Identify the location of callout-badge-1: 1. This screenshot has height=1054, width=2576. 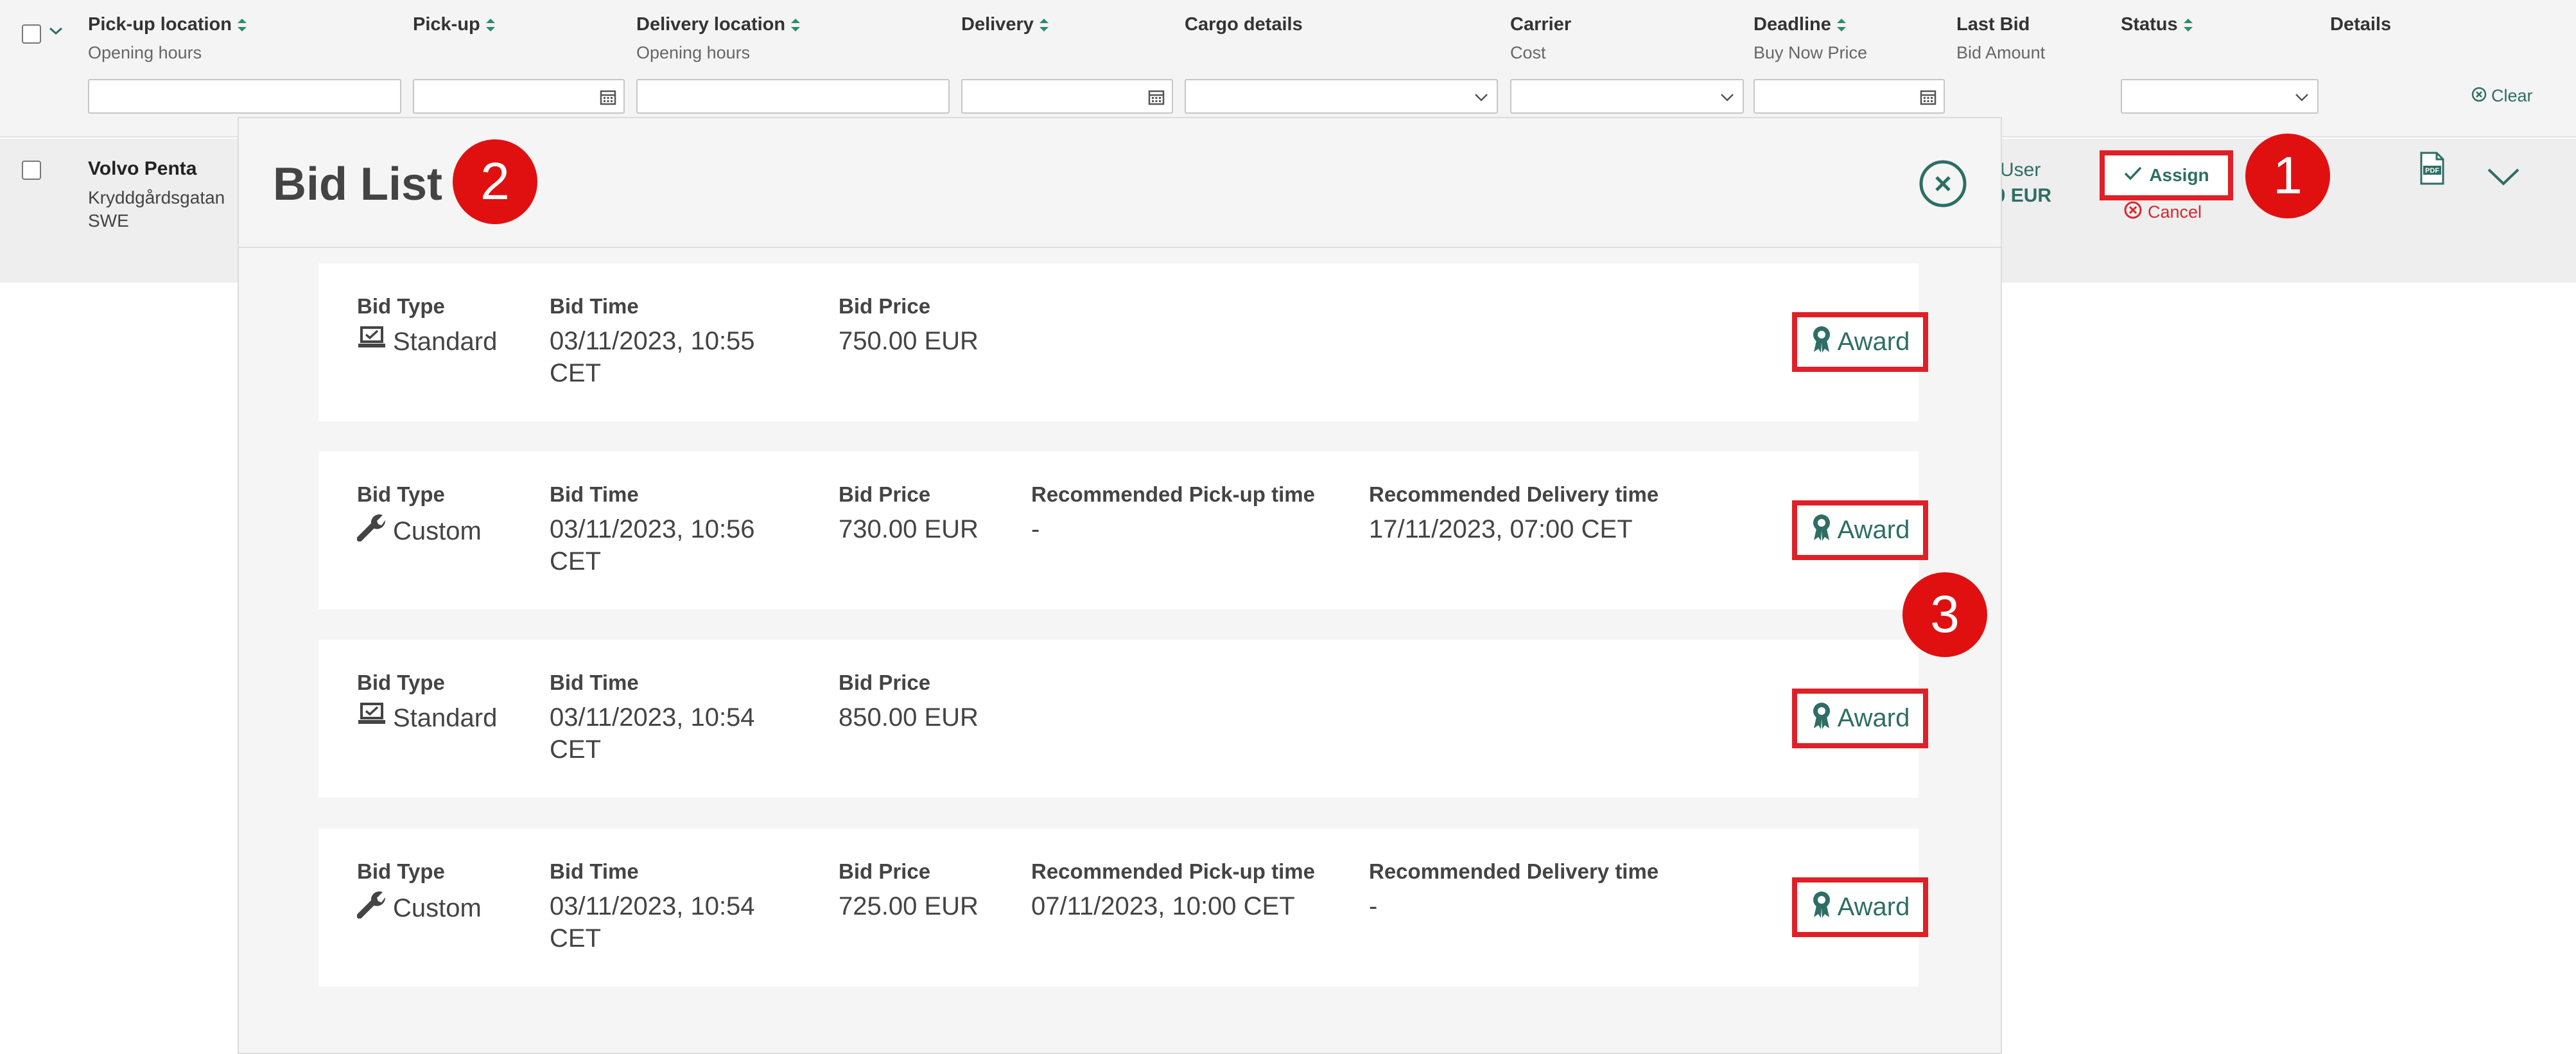
(2287, 176).